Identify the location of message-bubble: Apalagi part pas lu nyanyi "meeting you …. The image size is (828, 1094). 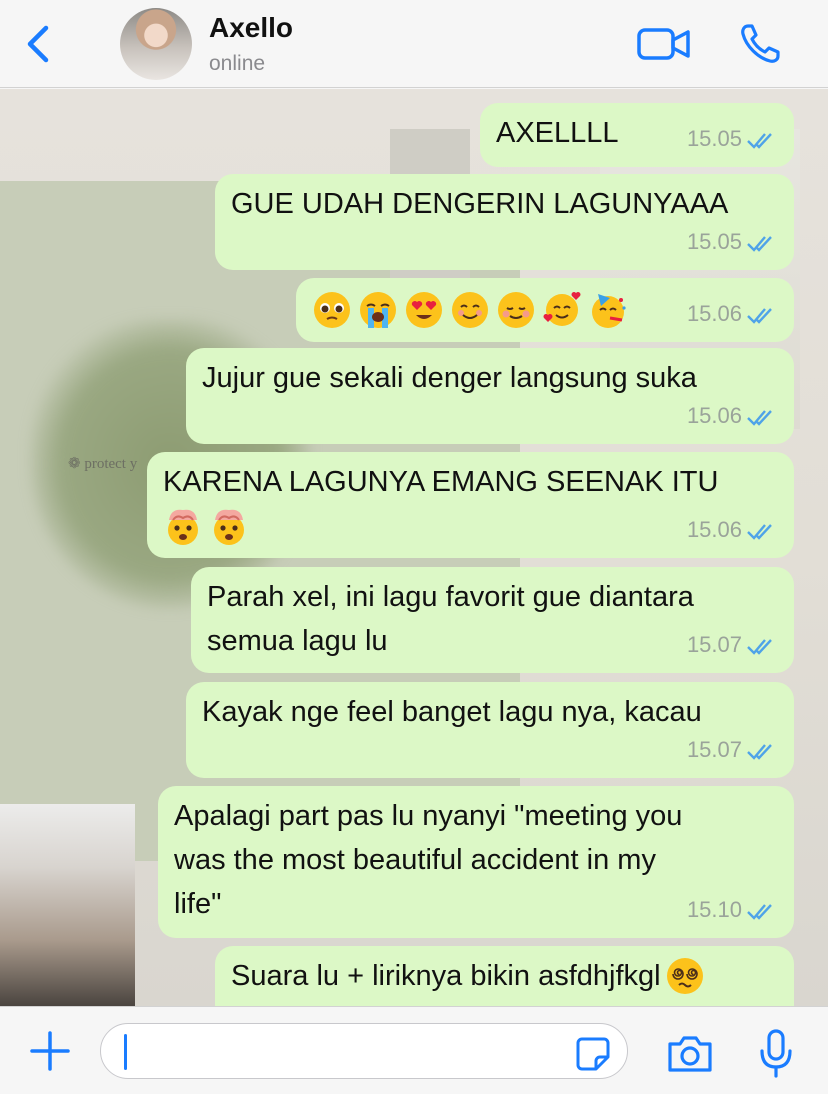
(476, 862).